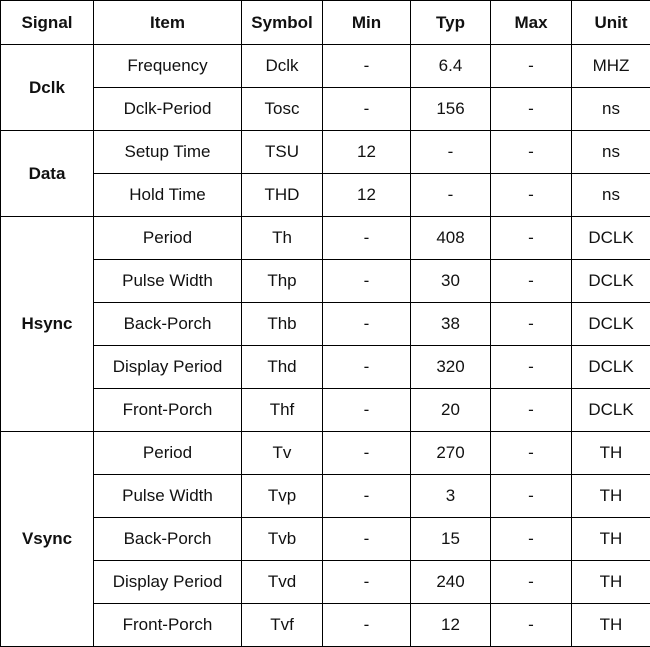  What do you see at coordinates (282, 496) in the screenshot?
I see `symbol-cell: Tvp` at bounding box center [282, 496].